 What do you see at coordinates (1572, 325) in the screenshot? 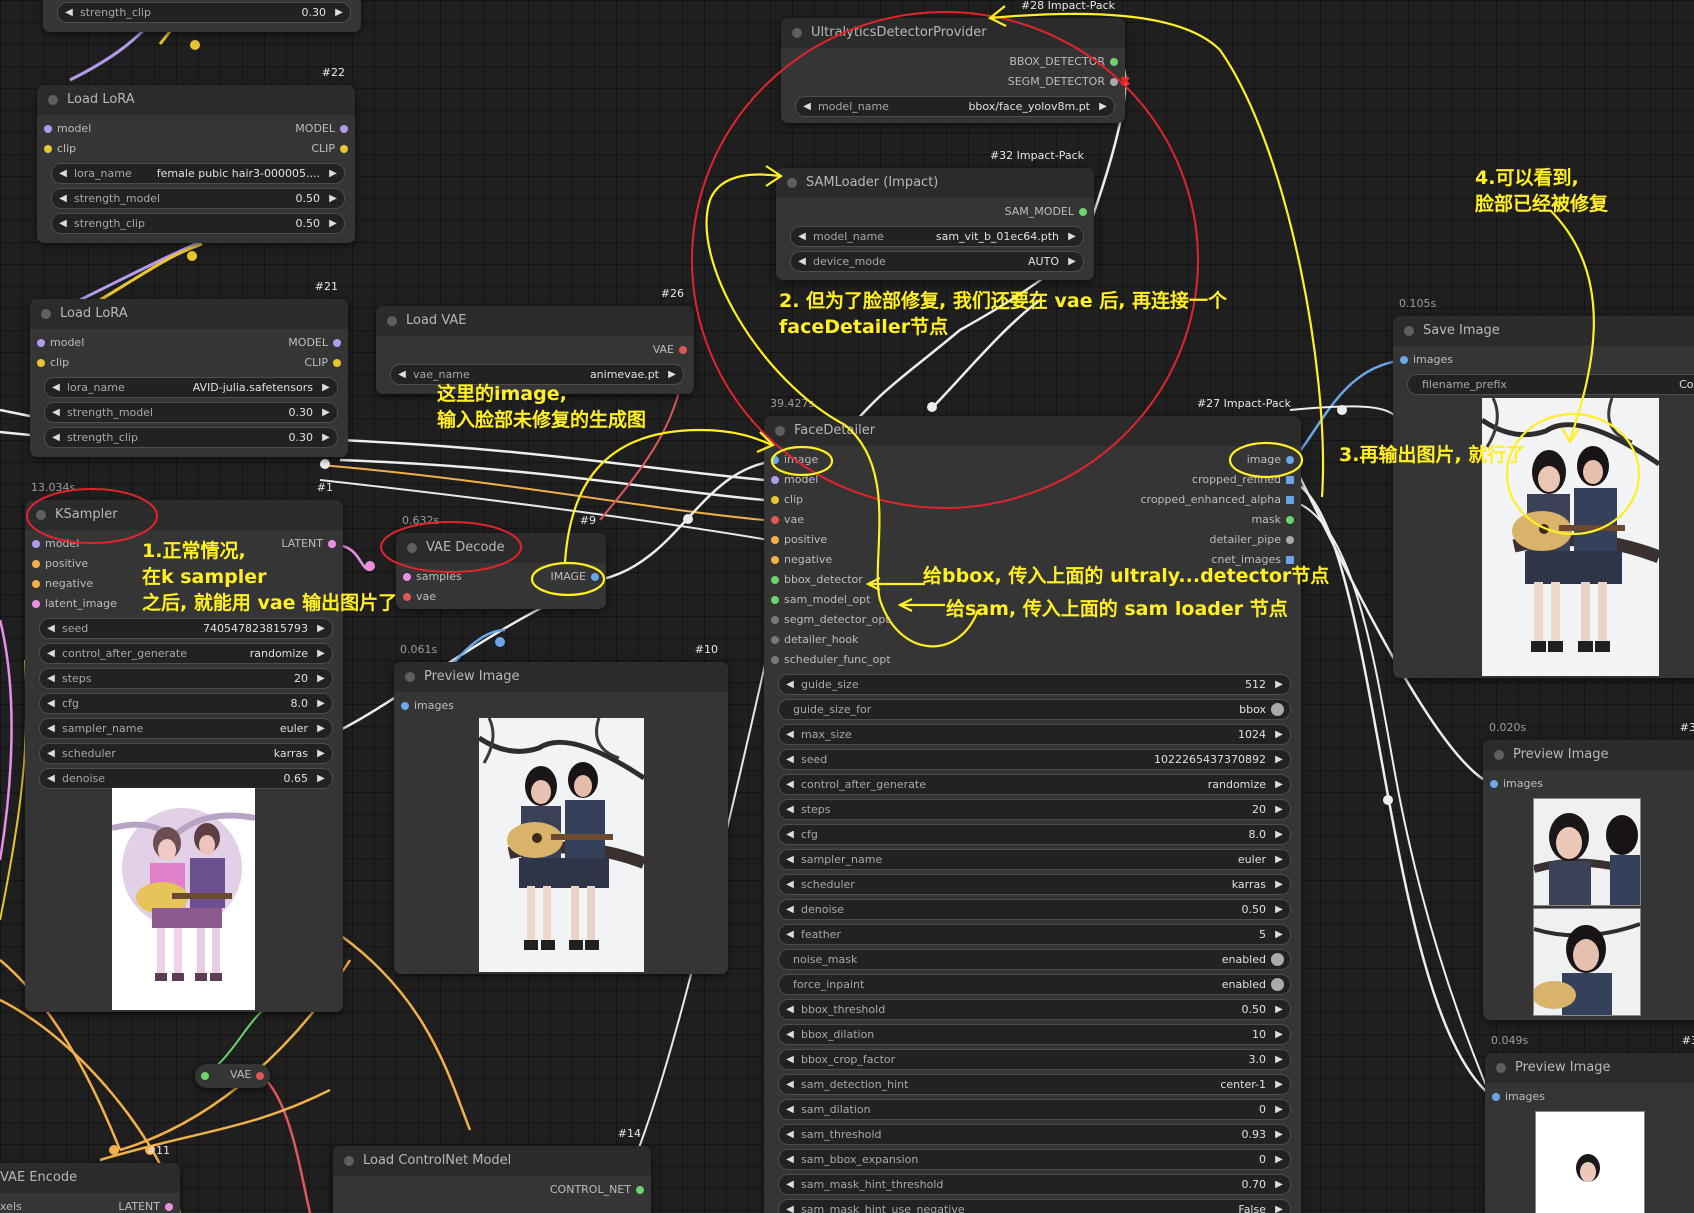
I see `yellow-arrow-to-face` at bounding box center [1572, 325].